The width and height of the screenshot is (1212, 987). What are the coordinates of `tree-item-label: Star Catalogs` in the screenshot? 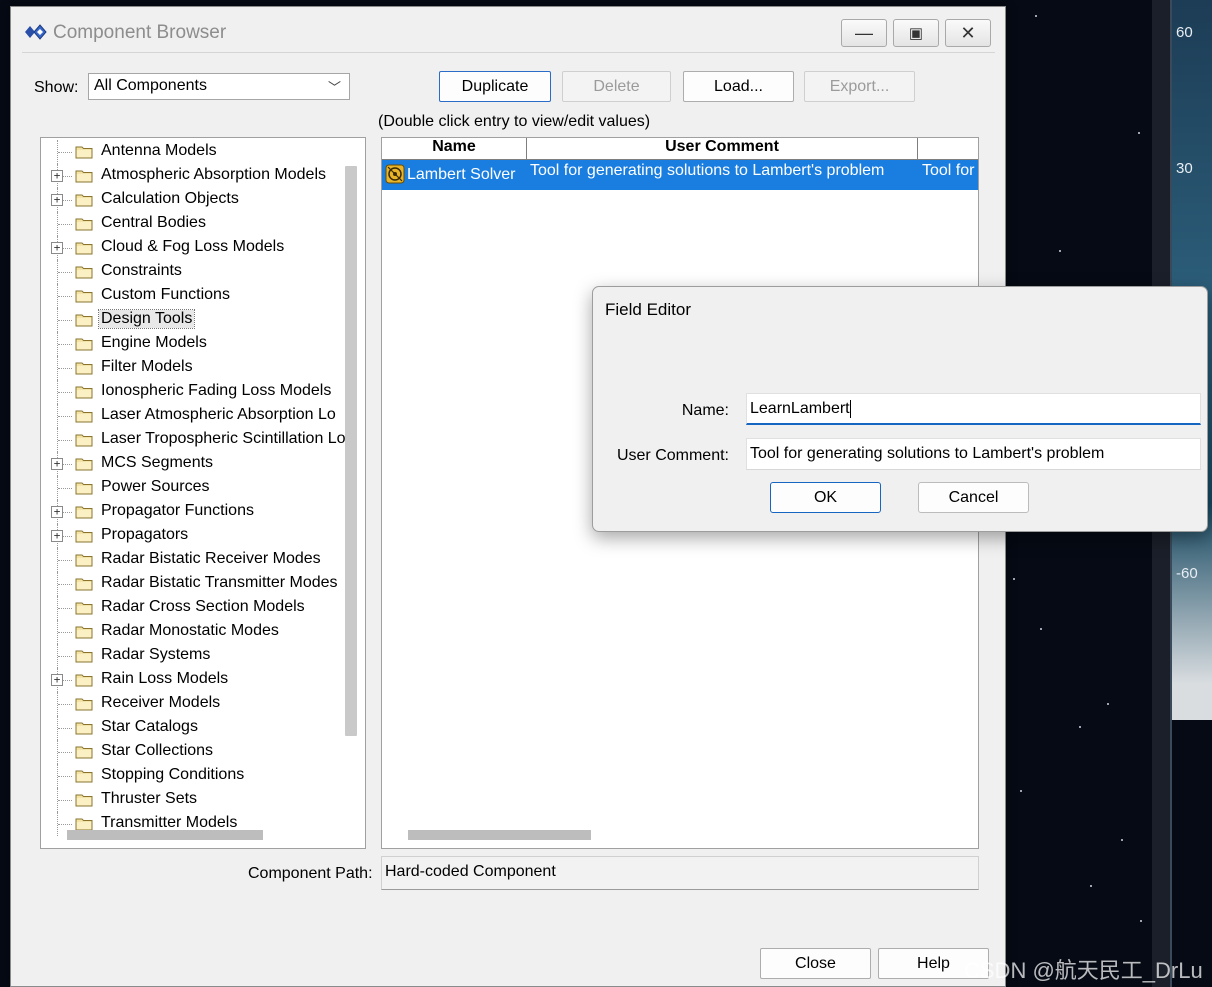 It's located at (149, 726).